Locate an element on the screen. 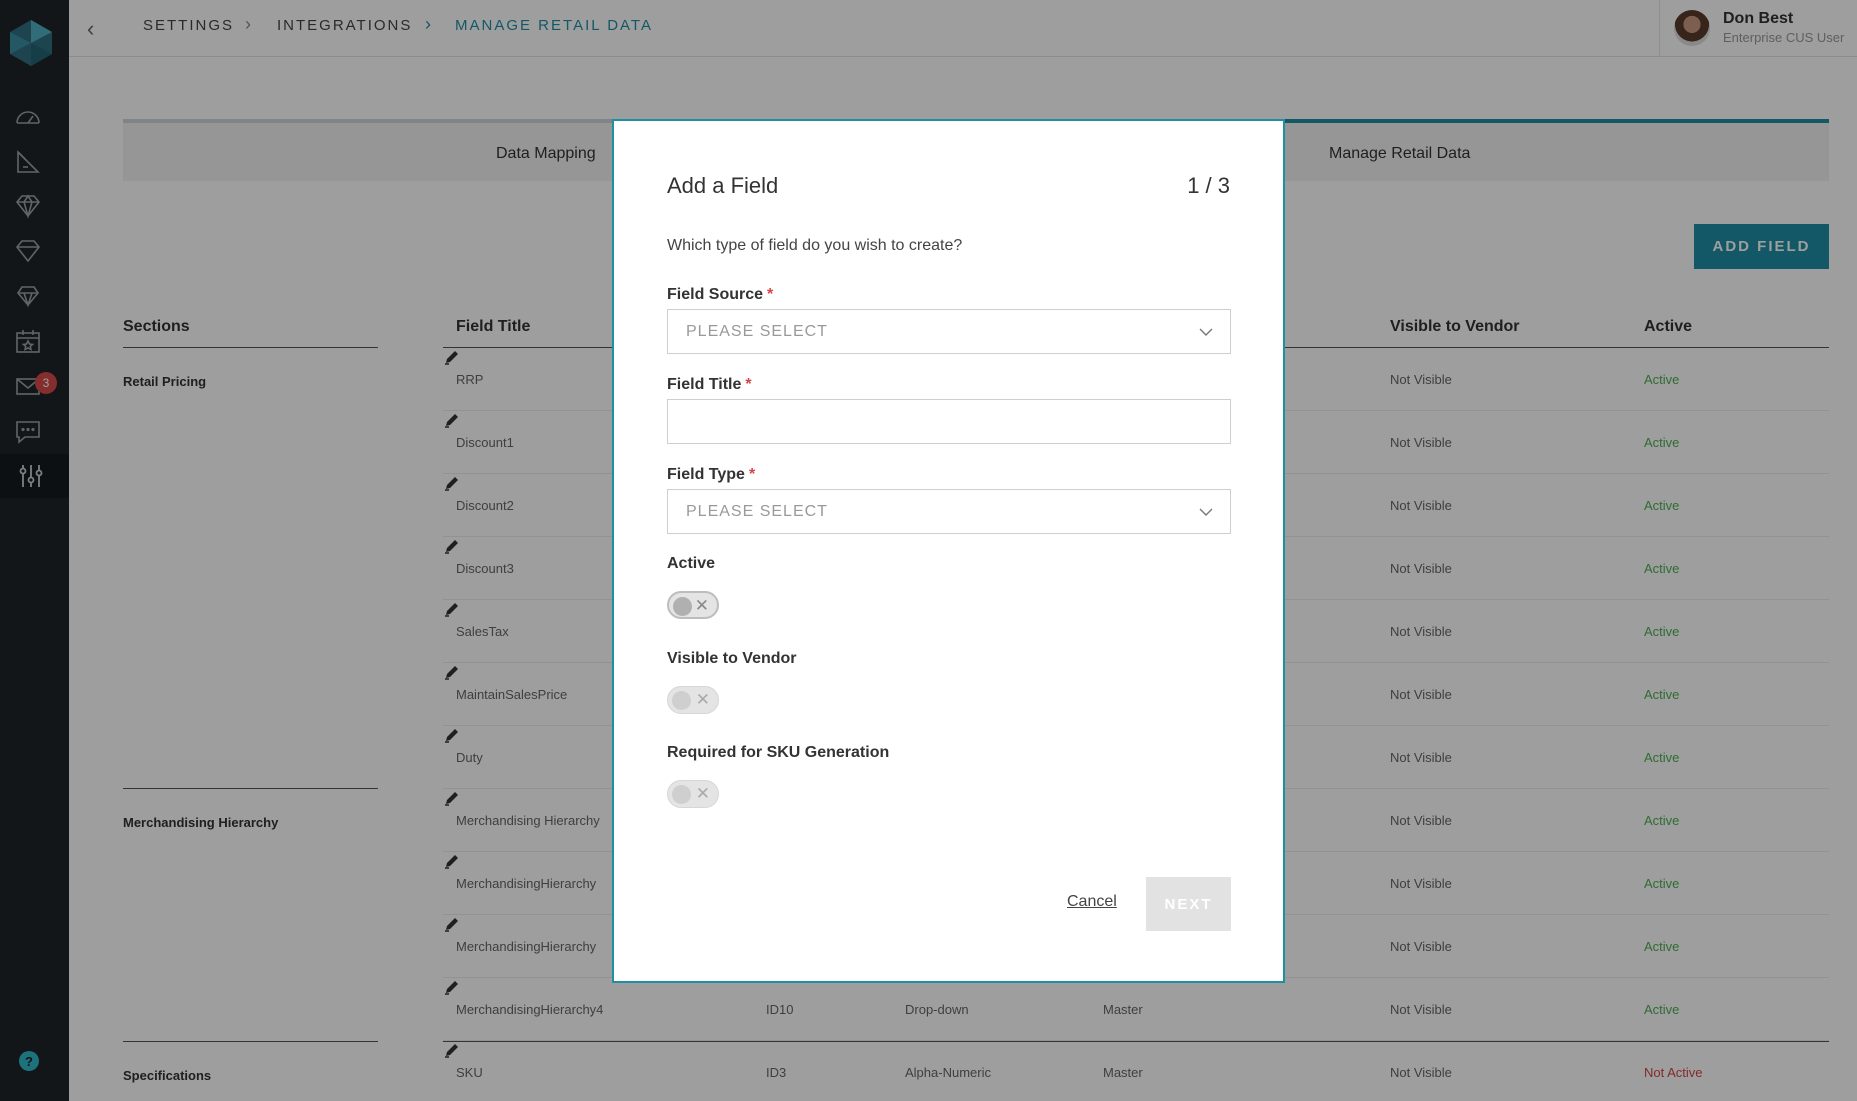  field-title-input is located at coordinates (949, 421).